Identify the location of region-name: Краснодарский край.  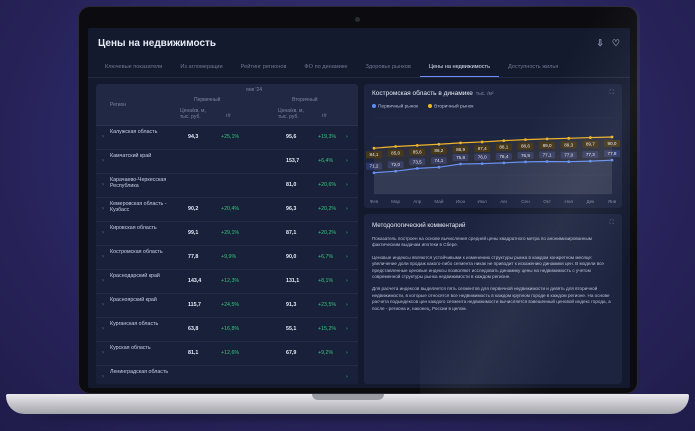
(135, 276).